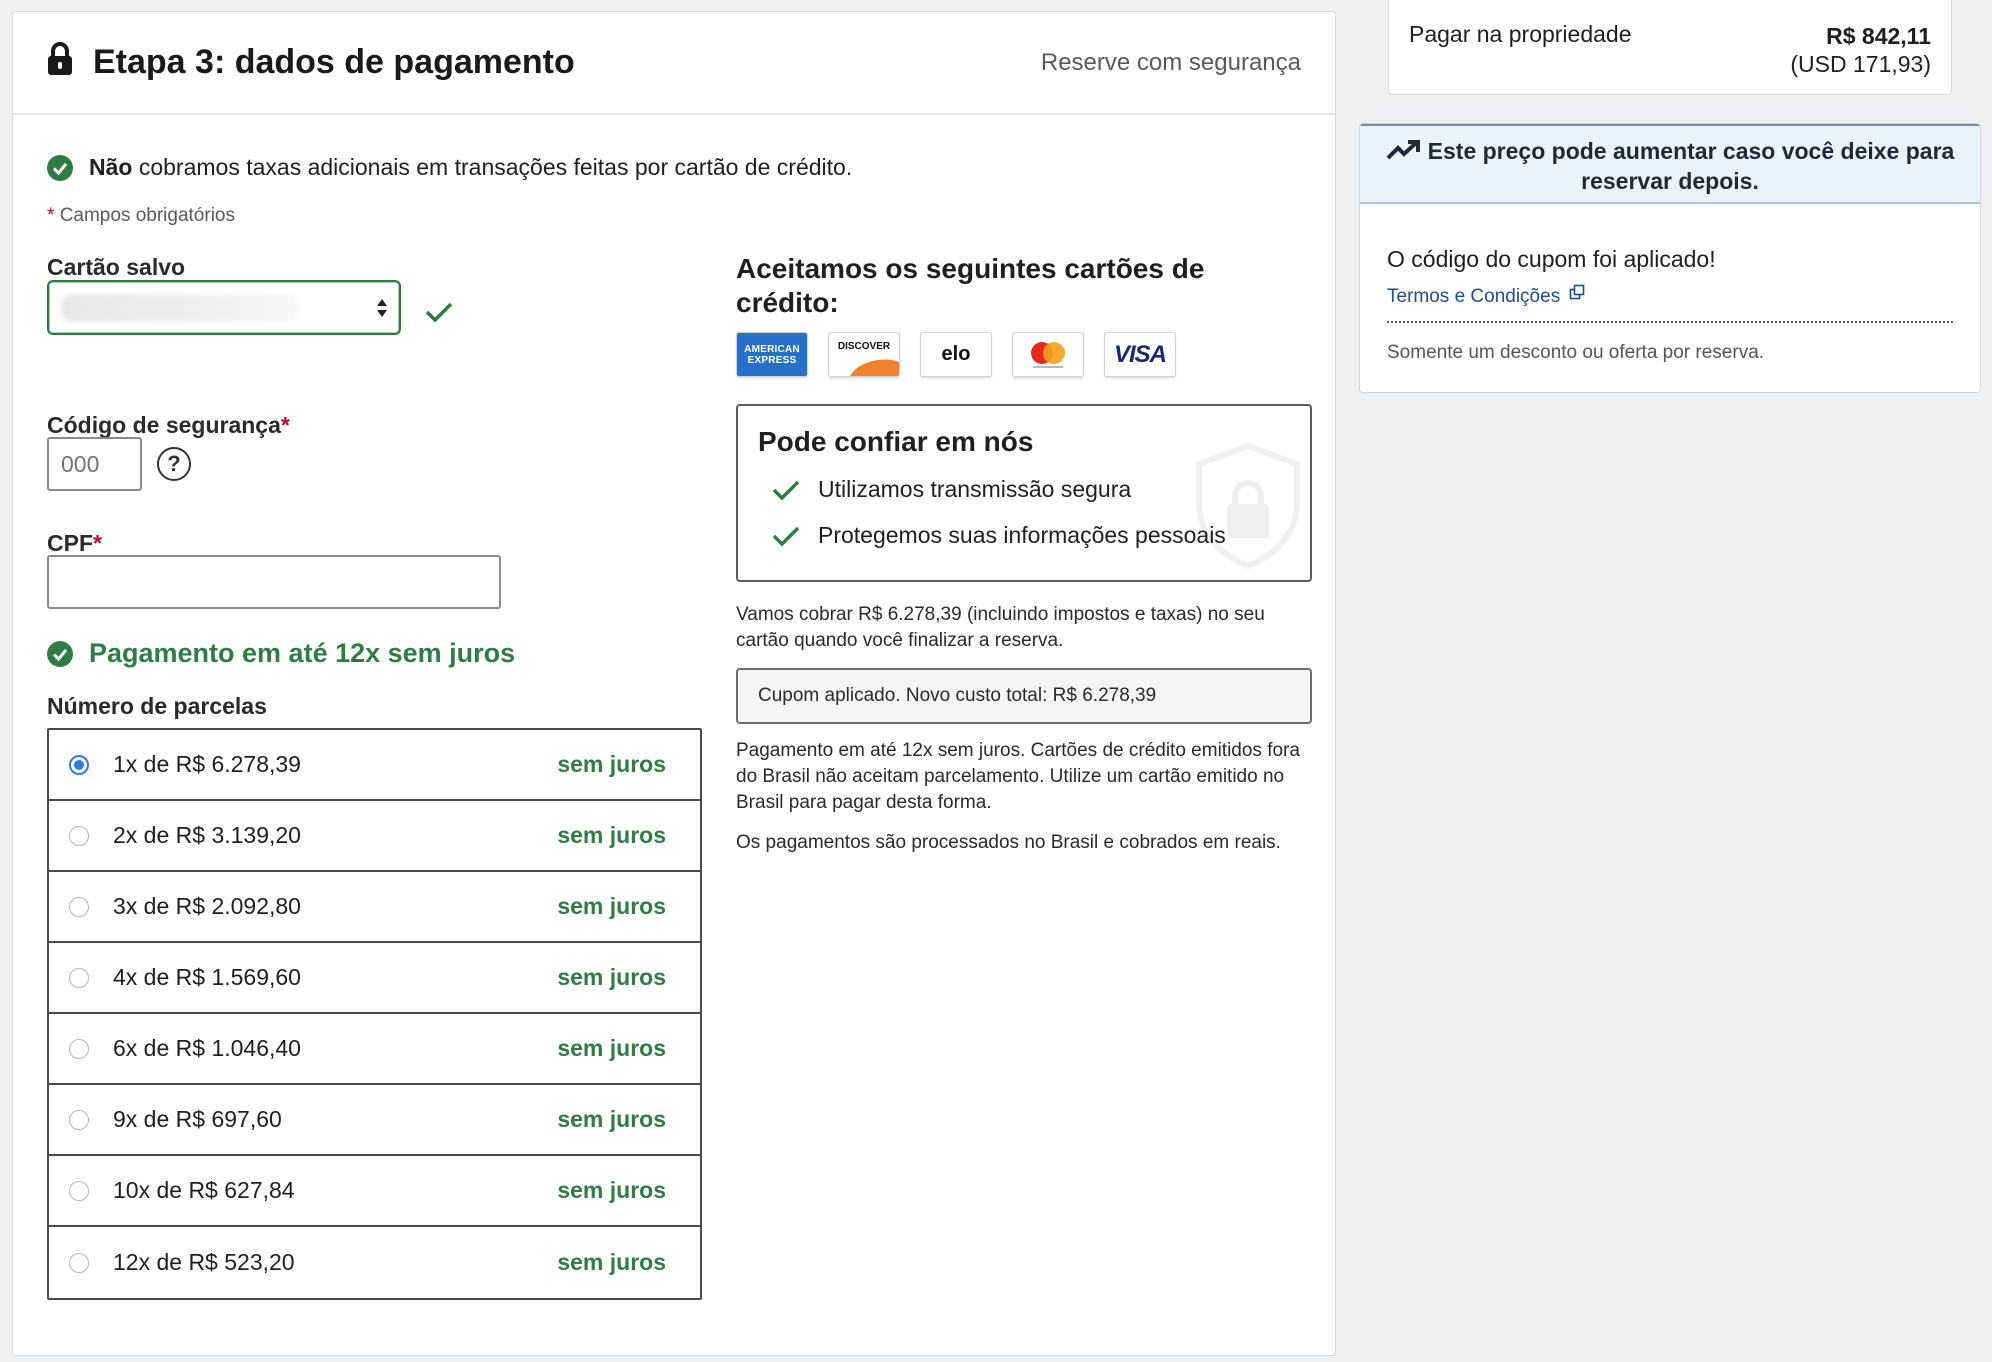  What do you see at coordinates (147, 215) in the screenshot?
I see `required-text: Campos obrigatórios` at bounding box center [147, 215].